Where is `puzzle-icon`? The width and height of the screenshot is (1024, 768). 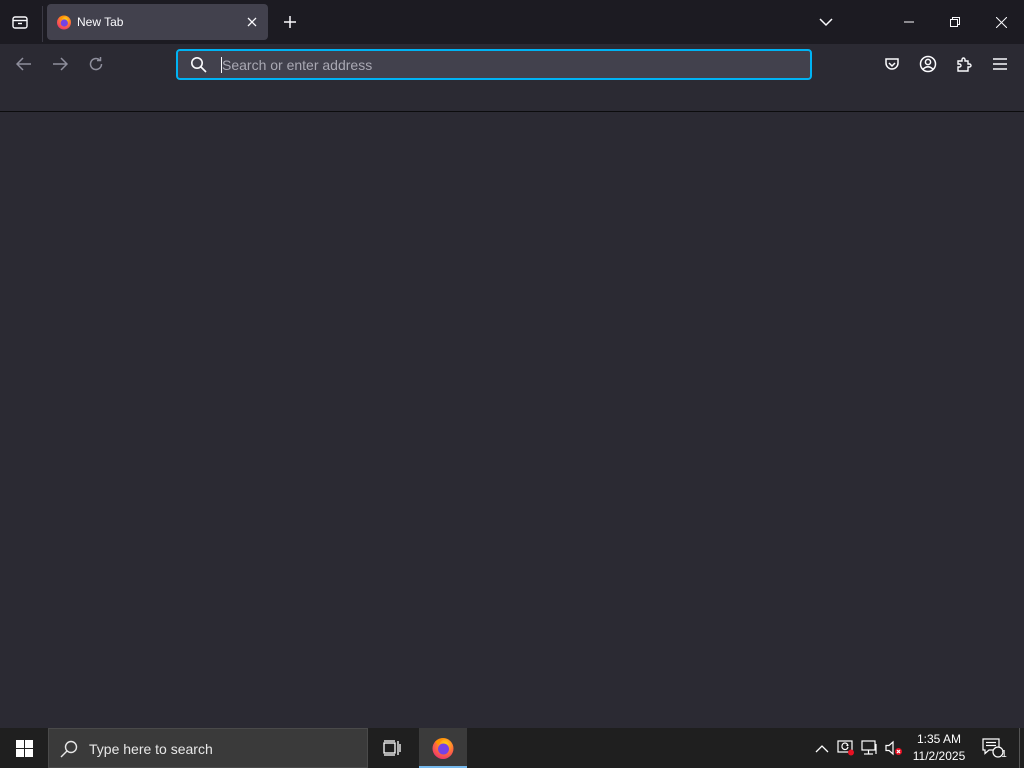 puzzle-icon is located at coordinates (964, 64).